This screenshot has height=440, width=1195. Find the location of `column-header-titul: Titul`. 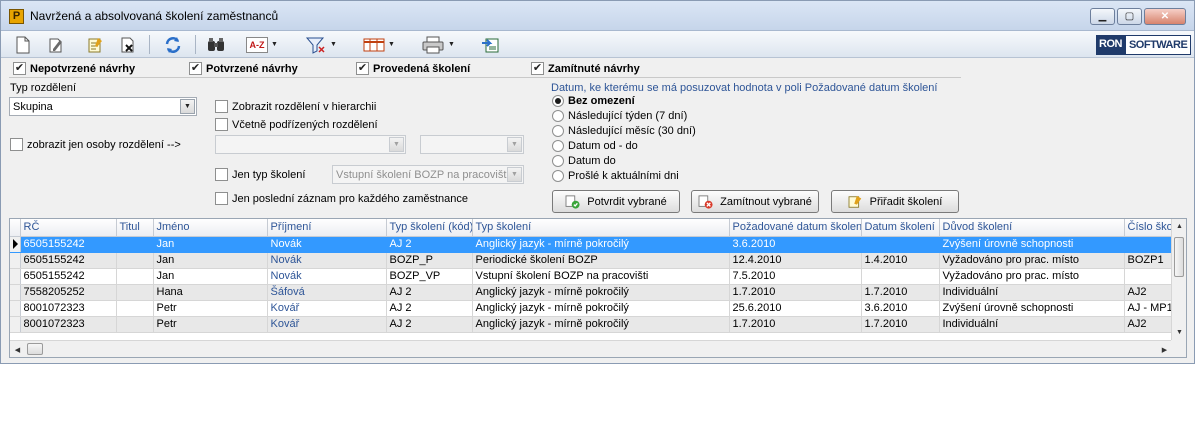

column-header-titul: Titul is located at coordinates (135, 228).